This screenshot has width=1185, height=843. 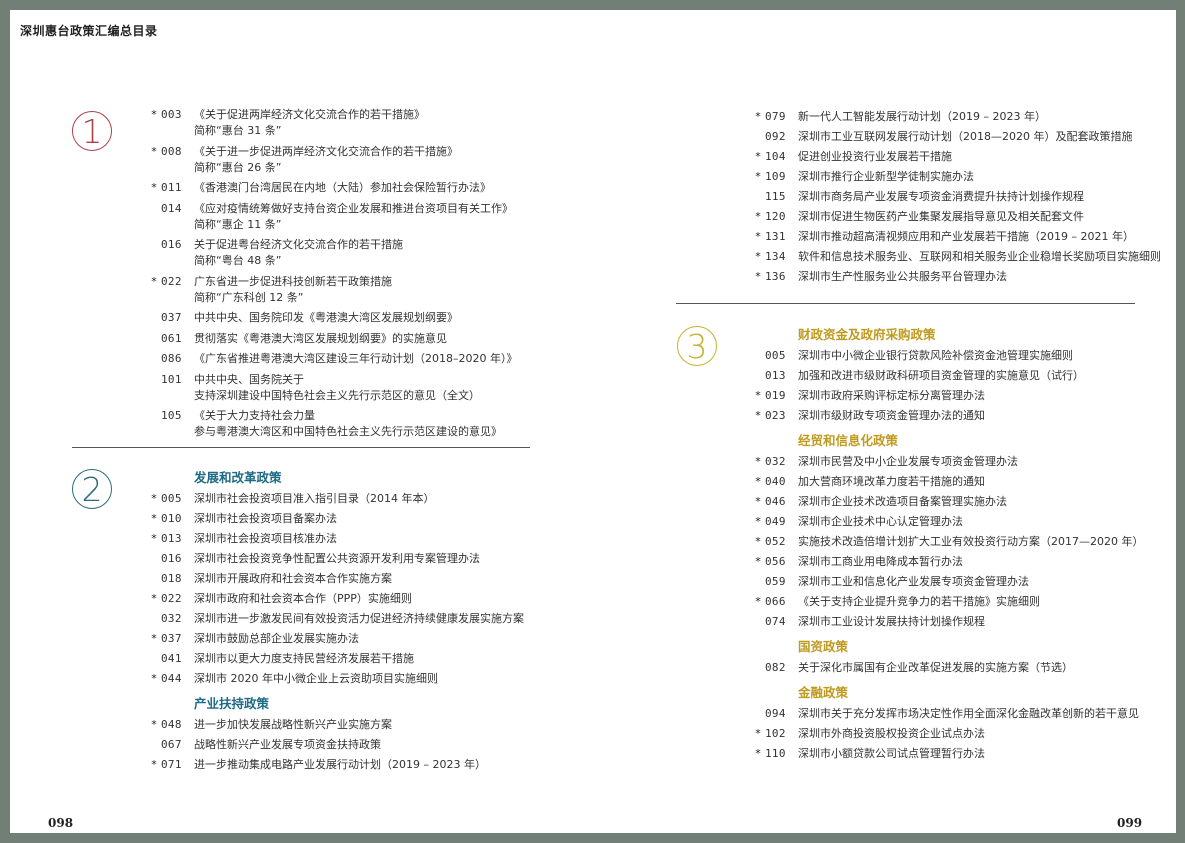 I want to click on entry-title: 深圳市社会投资竞争性配置公共资源开发利用专案管理办法, so click(x=337, y=558).